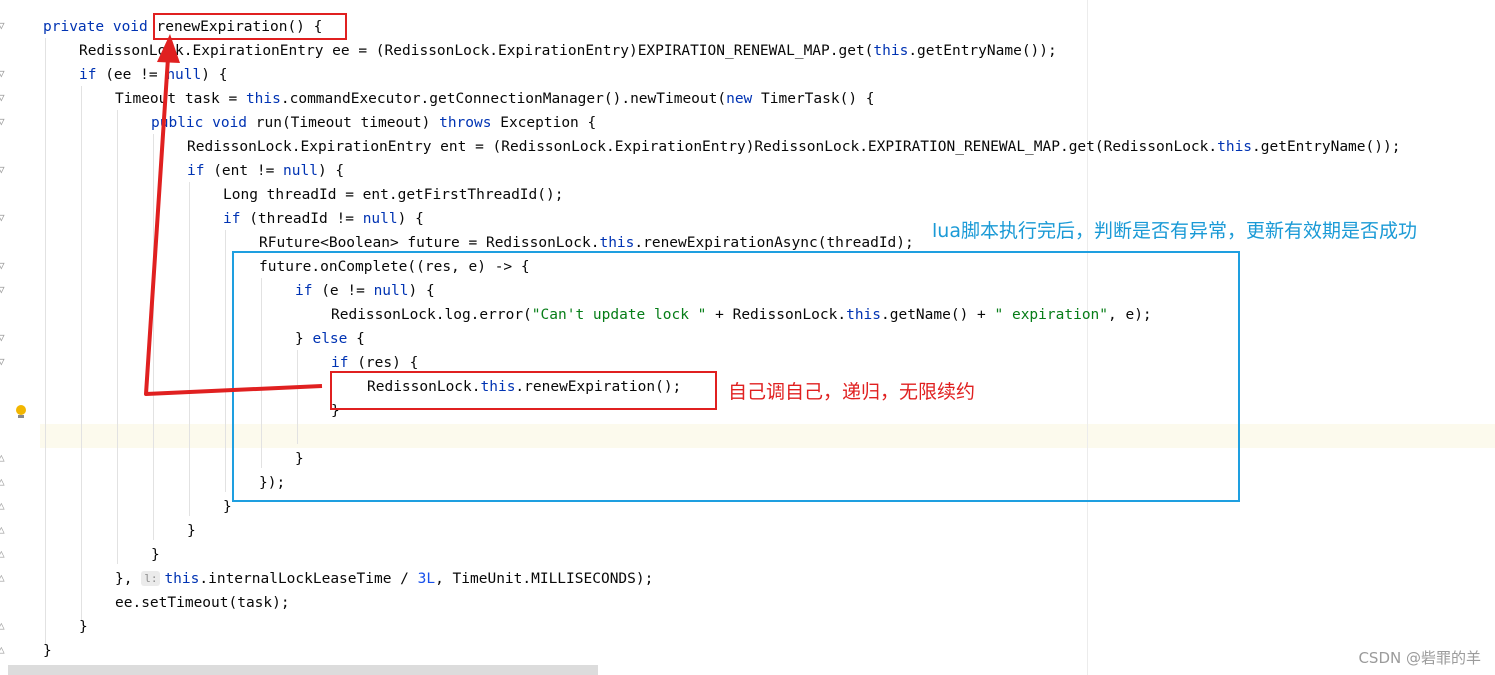  Describe the element at coordinates (1419, 658) in the screenshot. I see `watermark: CSDN @砦罪的羊` at that location.